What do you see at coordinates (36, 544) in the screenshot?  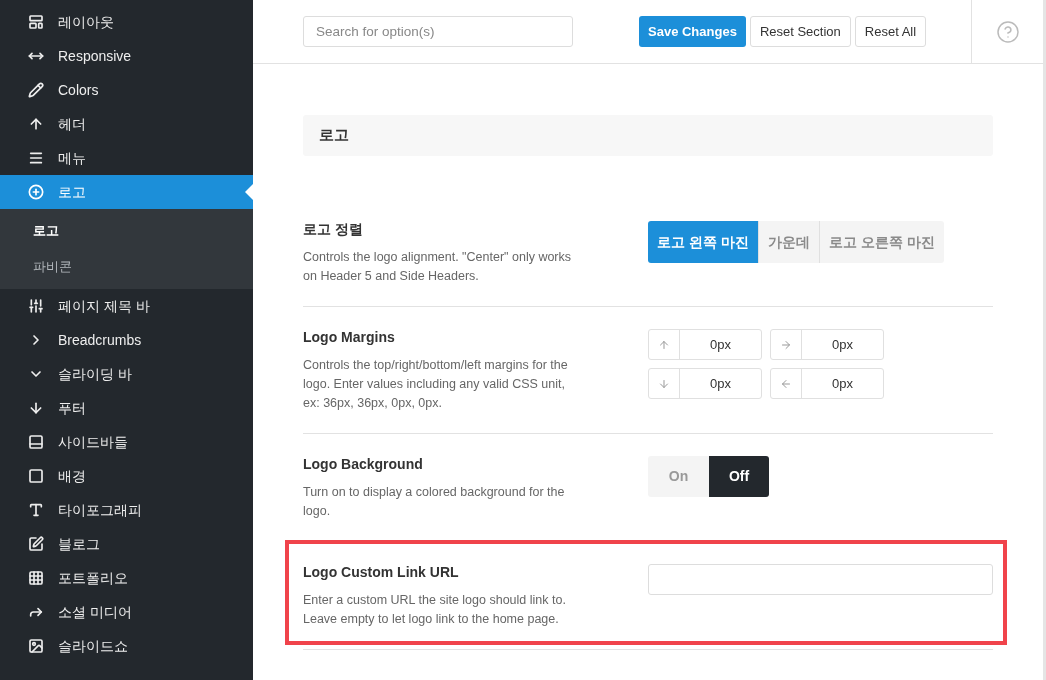 I see `edit-icon` at bounding box center [36, 544].